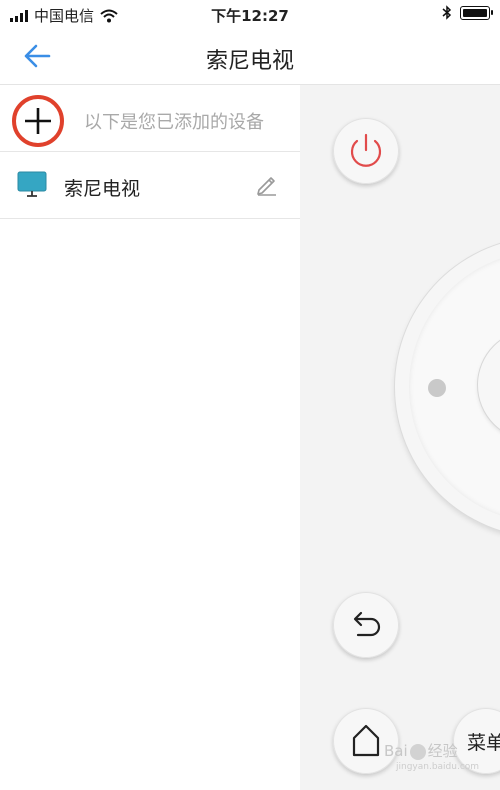 This screenshot has height=790, width=500. Describe the element at coordinates (483, 743) in the screenshot. I see `menu-label: 菜单` at that location.